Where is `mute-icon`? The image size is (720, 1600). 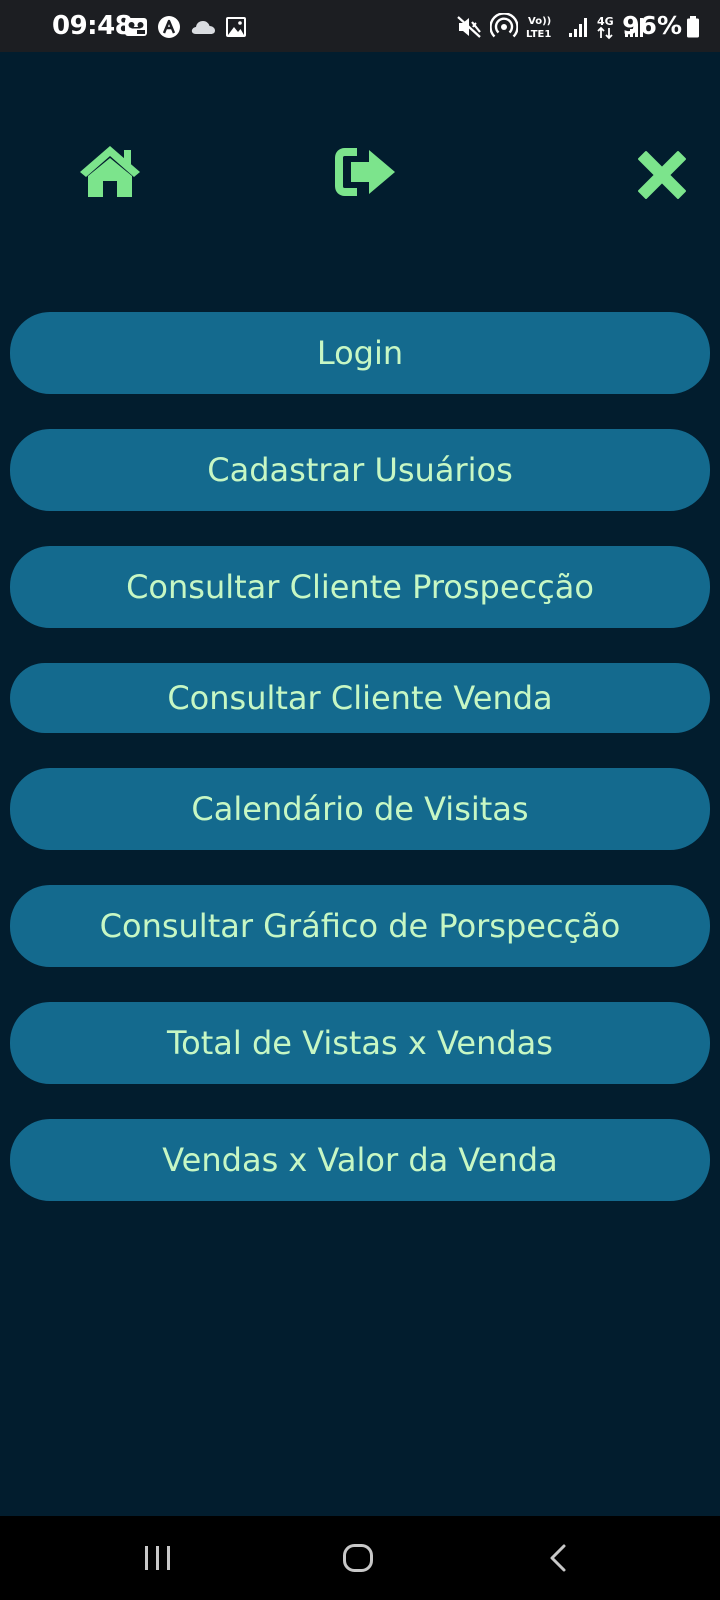 mute-icon is located at coordinates (469, 27).